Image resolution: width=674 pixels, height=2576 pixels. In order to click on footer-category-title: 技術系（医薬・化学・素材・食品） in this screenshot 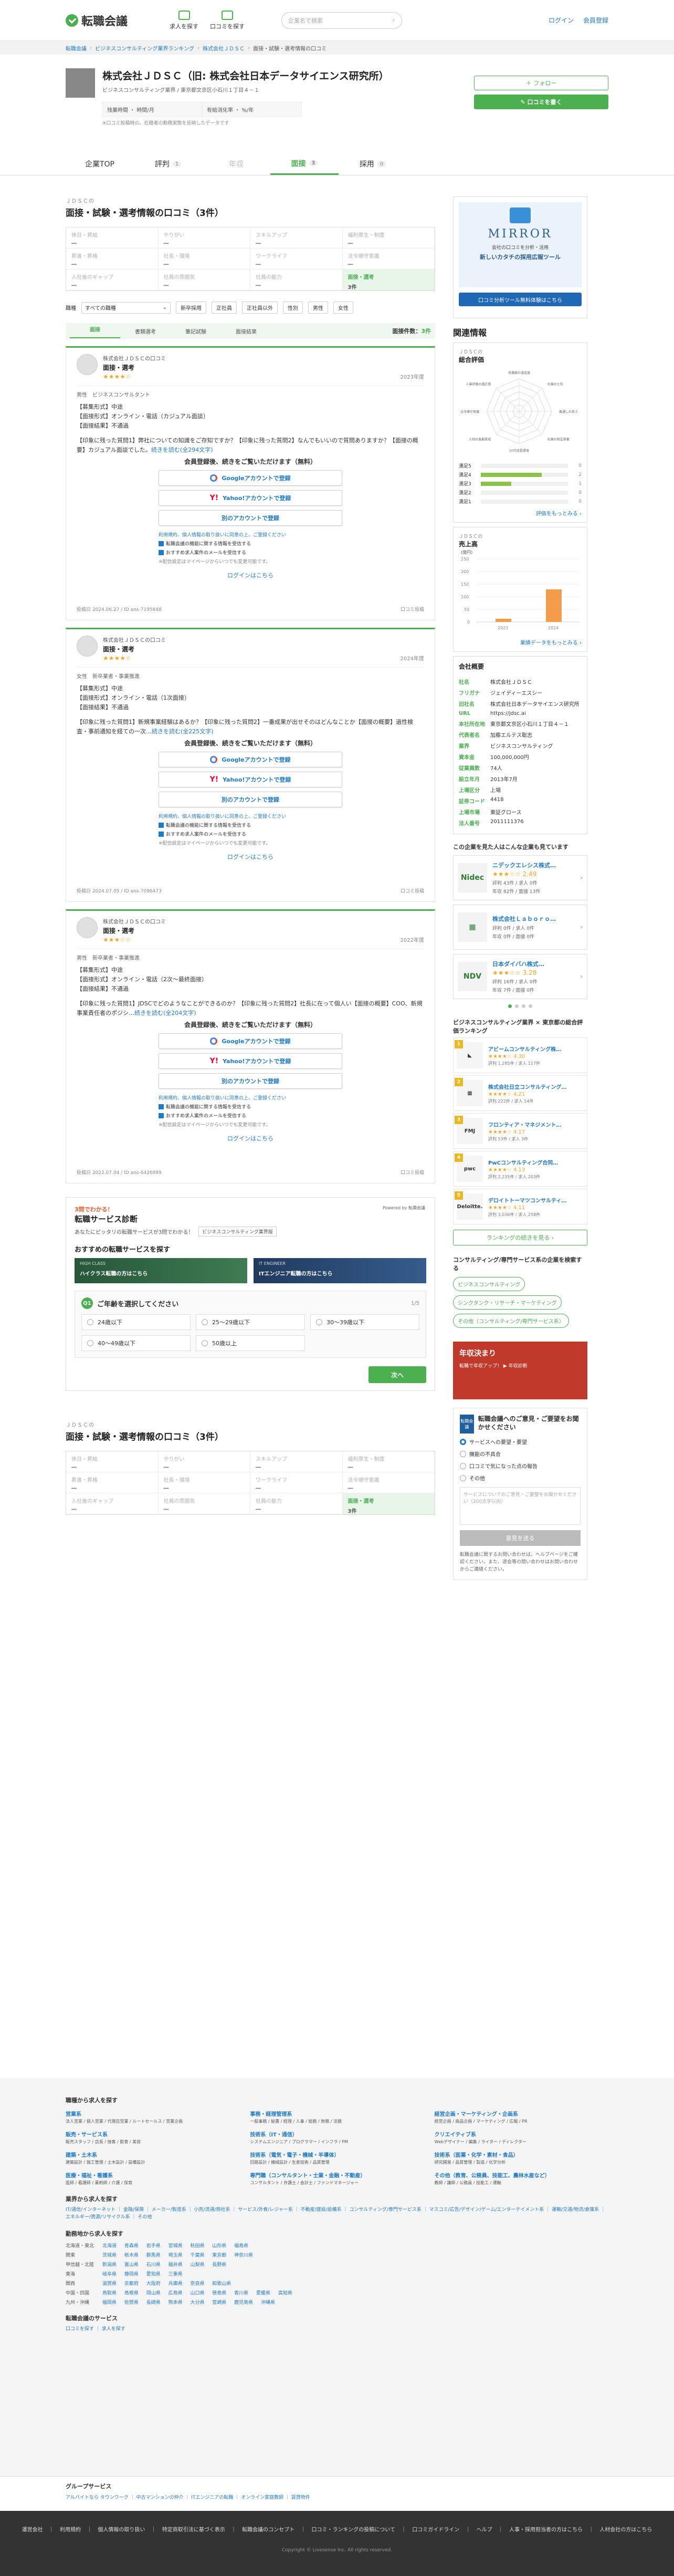, I will do `click(521, 2154)`.